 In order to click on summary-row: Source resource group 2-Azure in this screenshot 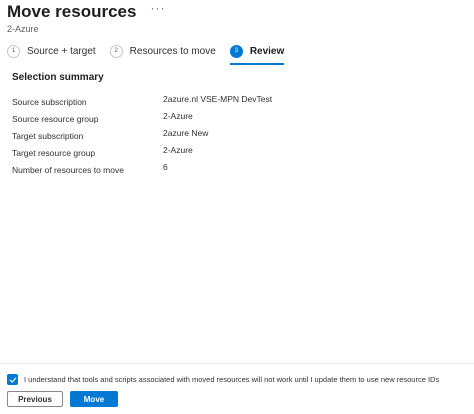, I will do `click(162, 119)`.